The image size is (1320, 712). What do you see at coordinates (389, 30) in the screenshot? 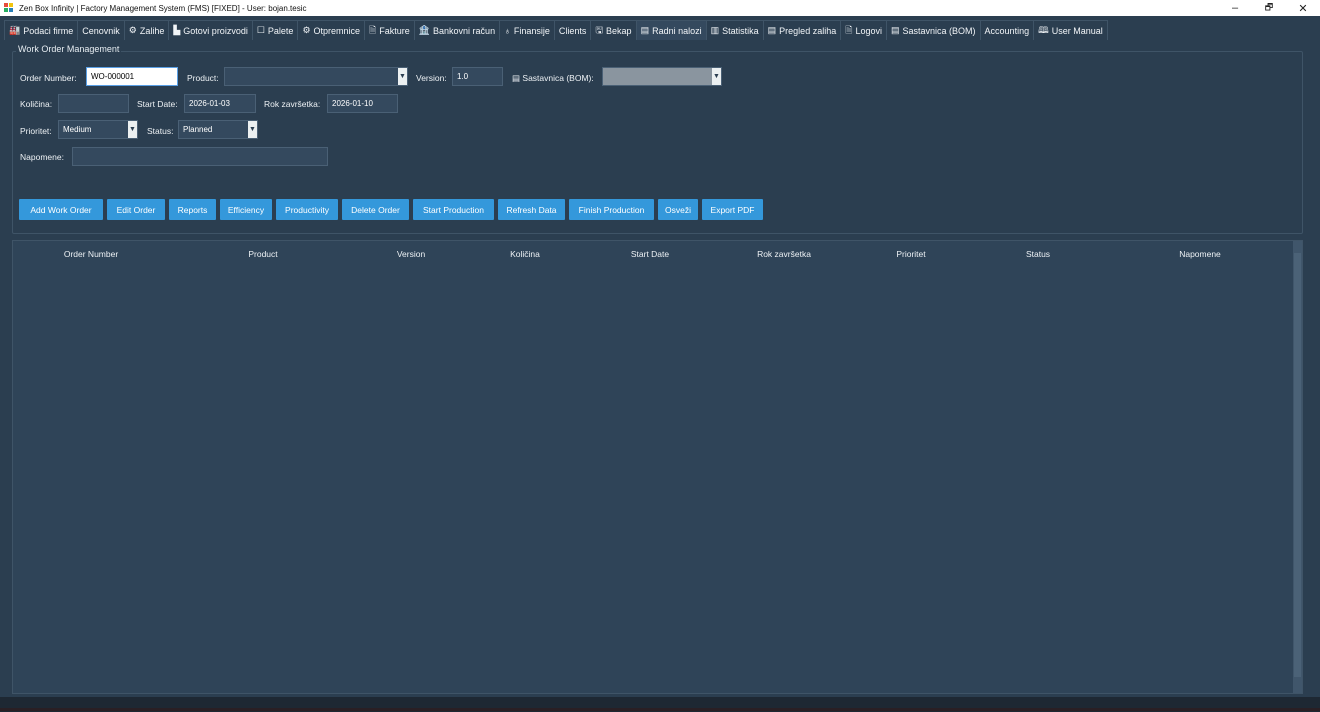
I see `tab-fakture: 🗎 Fakture` at bounding box center [389, 30].